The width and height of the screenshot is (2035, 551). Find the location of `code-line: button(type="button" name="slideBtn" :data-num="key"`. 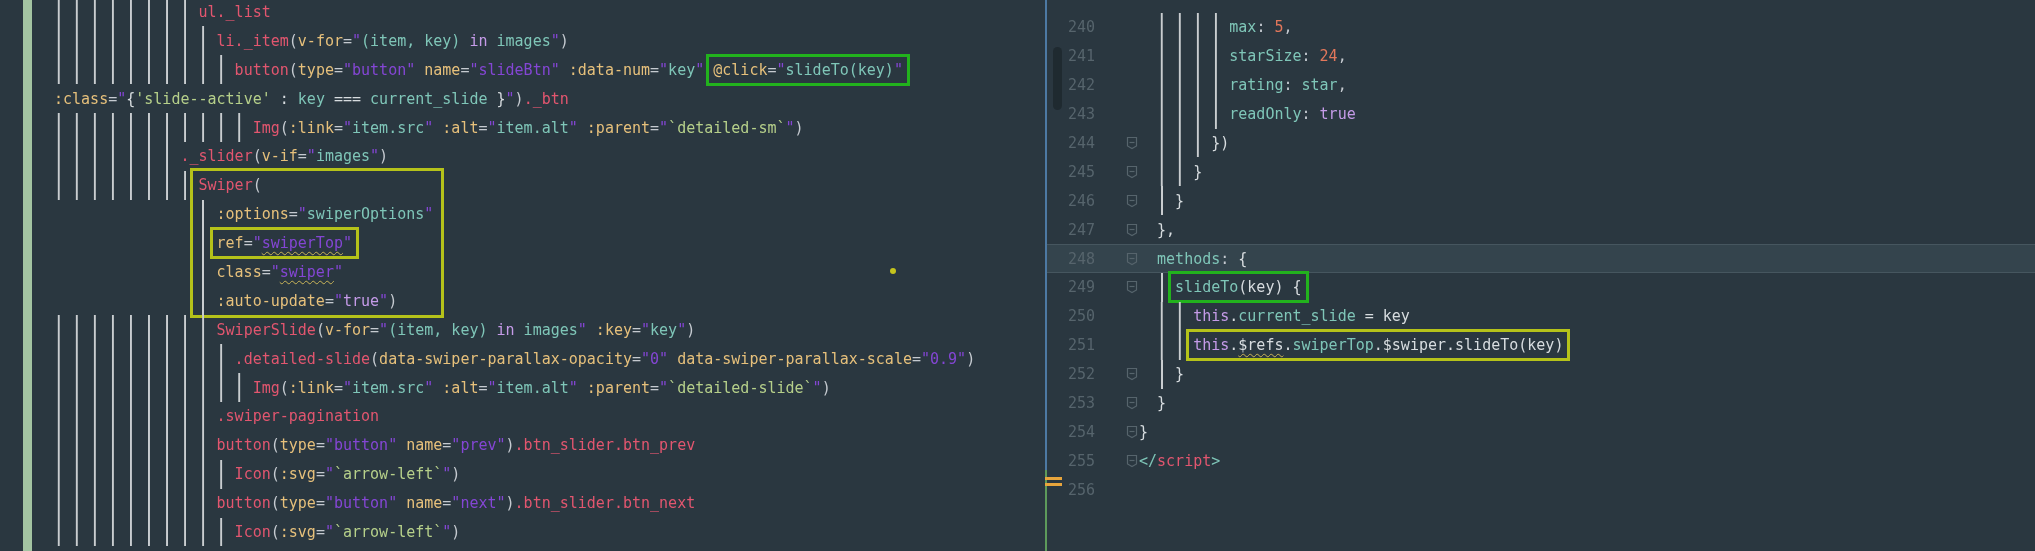

code-line: button(type="button" name="slideBtn" :data-num="key" is located at coordinates (470, 69).